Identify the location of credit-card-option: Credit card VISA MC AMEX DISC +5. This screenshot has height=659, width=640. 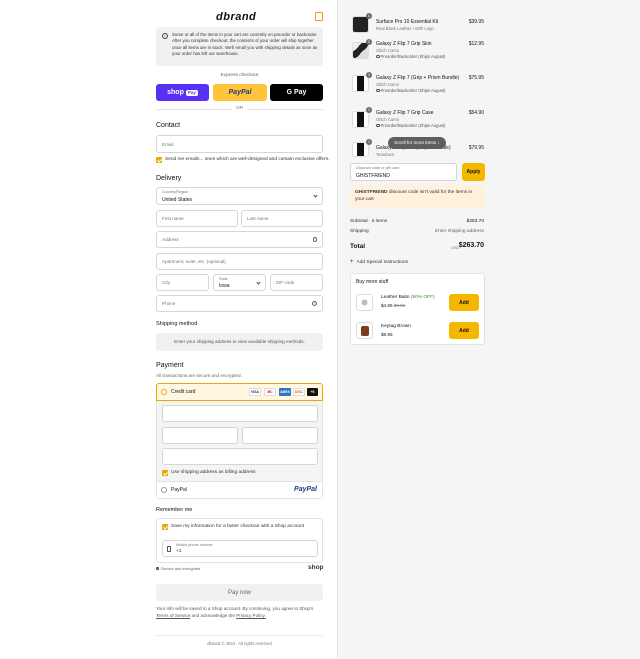
(239, 392).